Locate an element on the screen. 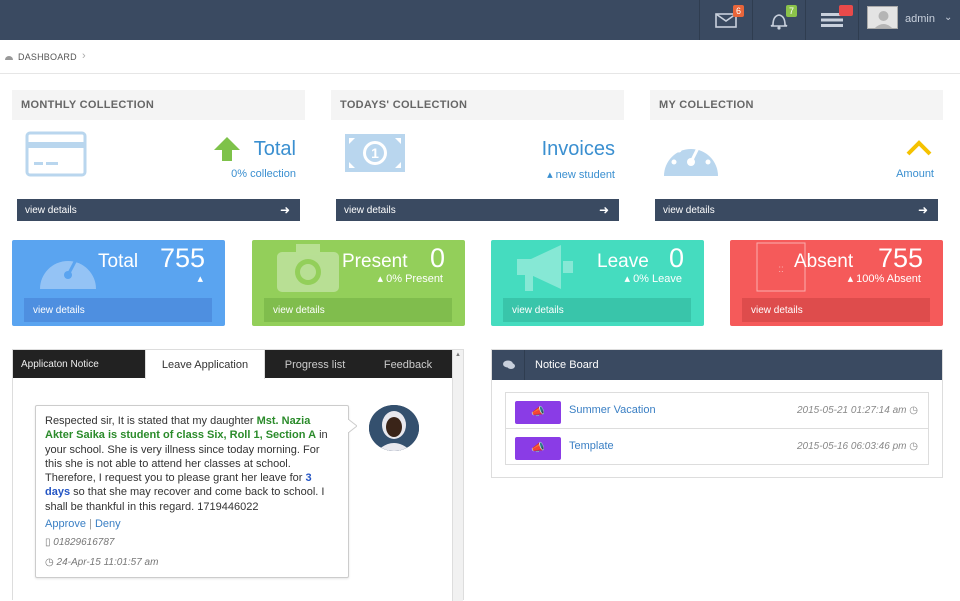 Image resolution: width=960 pixels, height=601 pixels. card-subtitle: 0% collection is located at coordinates (263, 174).